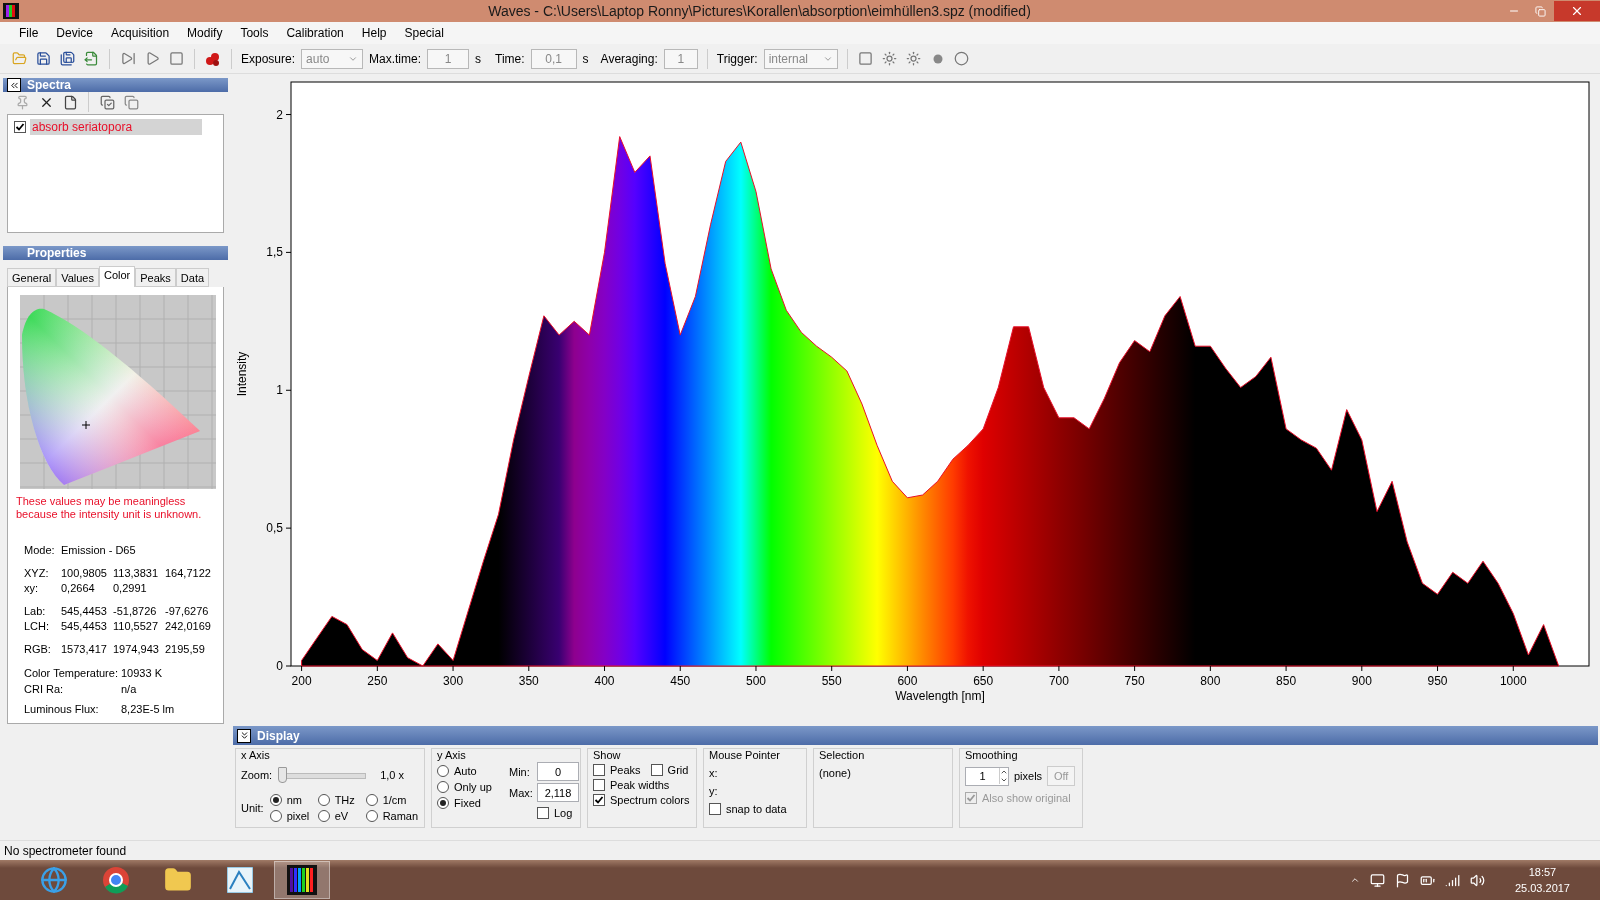 This screenshot has width=1600, height=900. Describe the element at coordinates (49, 85) in the screenshot. I see `panel-title: Spectra` at that location.